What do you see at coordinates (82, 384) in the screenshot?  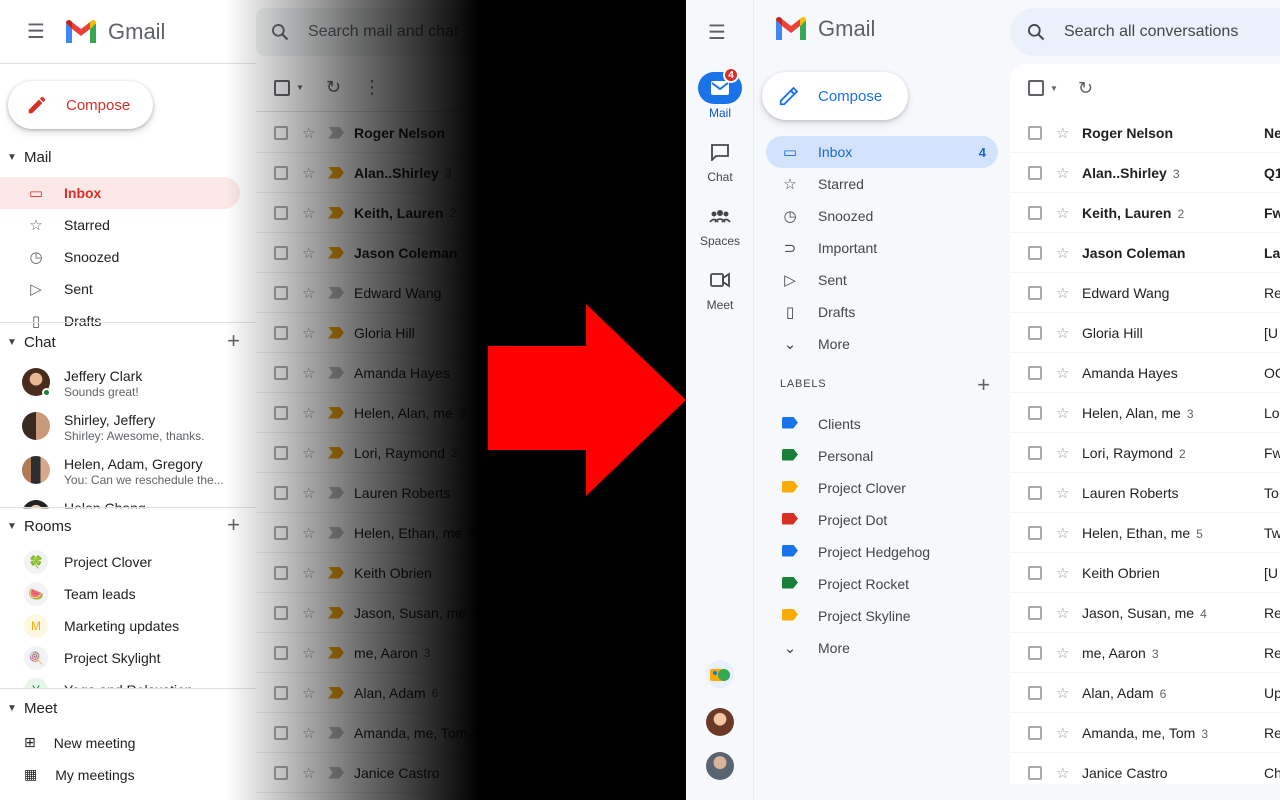 I see `chat-item: Jeffery Clark Sounds great!` at bounding box center [82, 384].